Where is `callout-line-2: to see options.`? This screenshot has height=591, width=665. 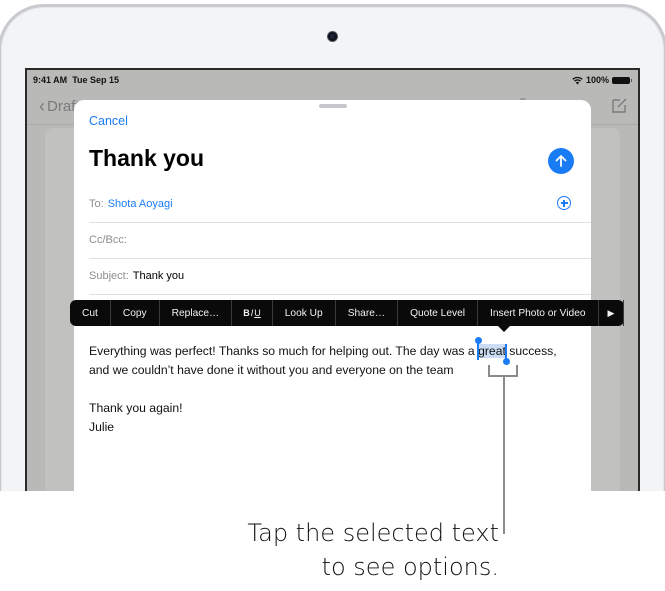
callout-line-2: to see options. is located at coordinates (410, 567).